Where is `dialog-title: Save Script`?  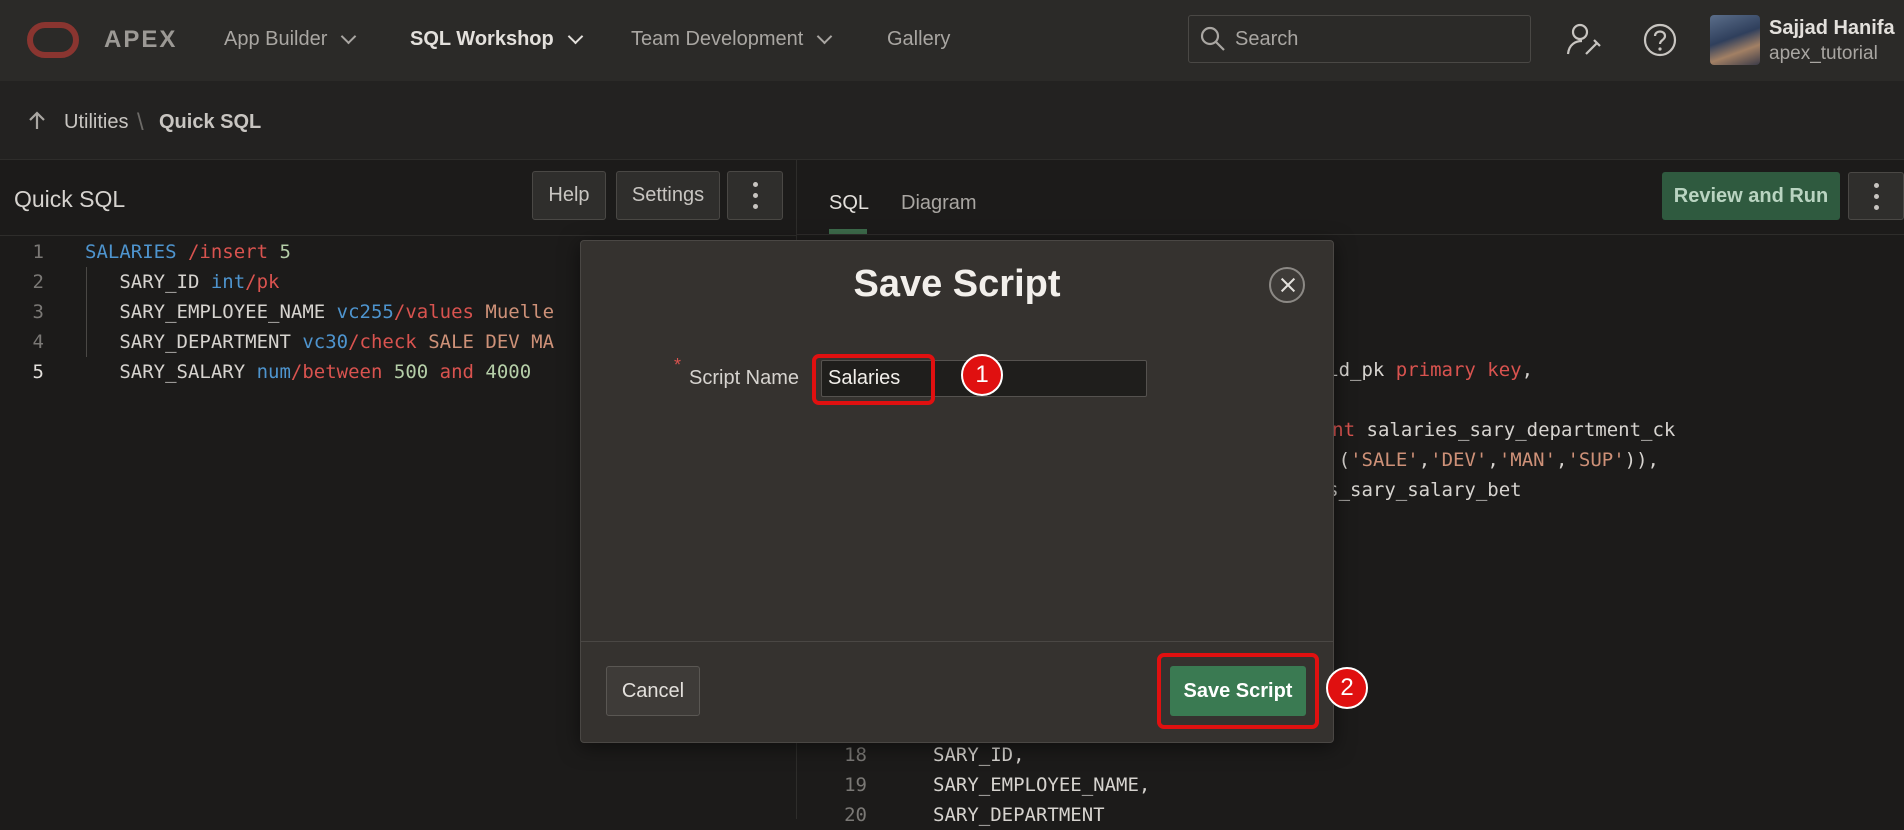 dialog-title: Save Script is located at coordinates (957, 284).